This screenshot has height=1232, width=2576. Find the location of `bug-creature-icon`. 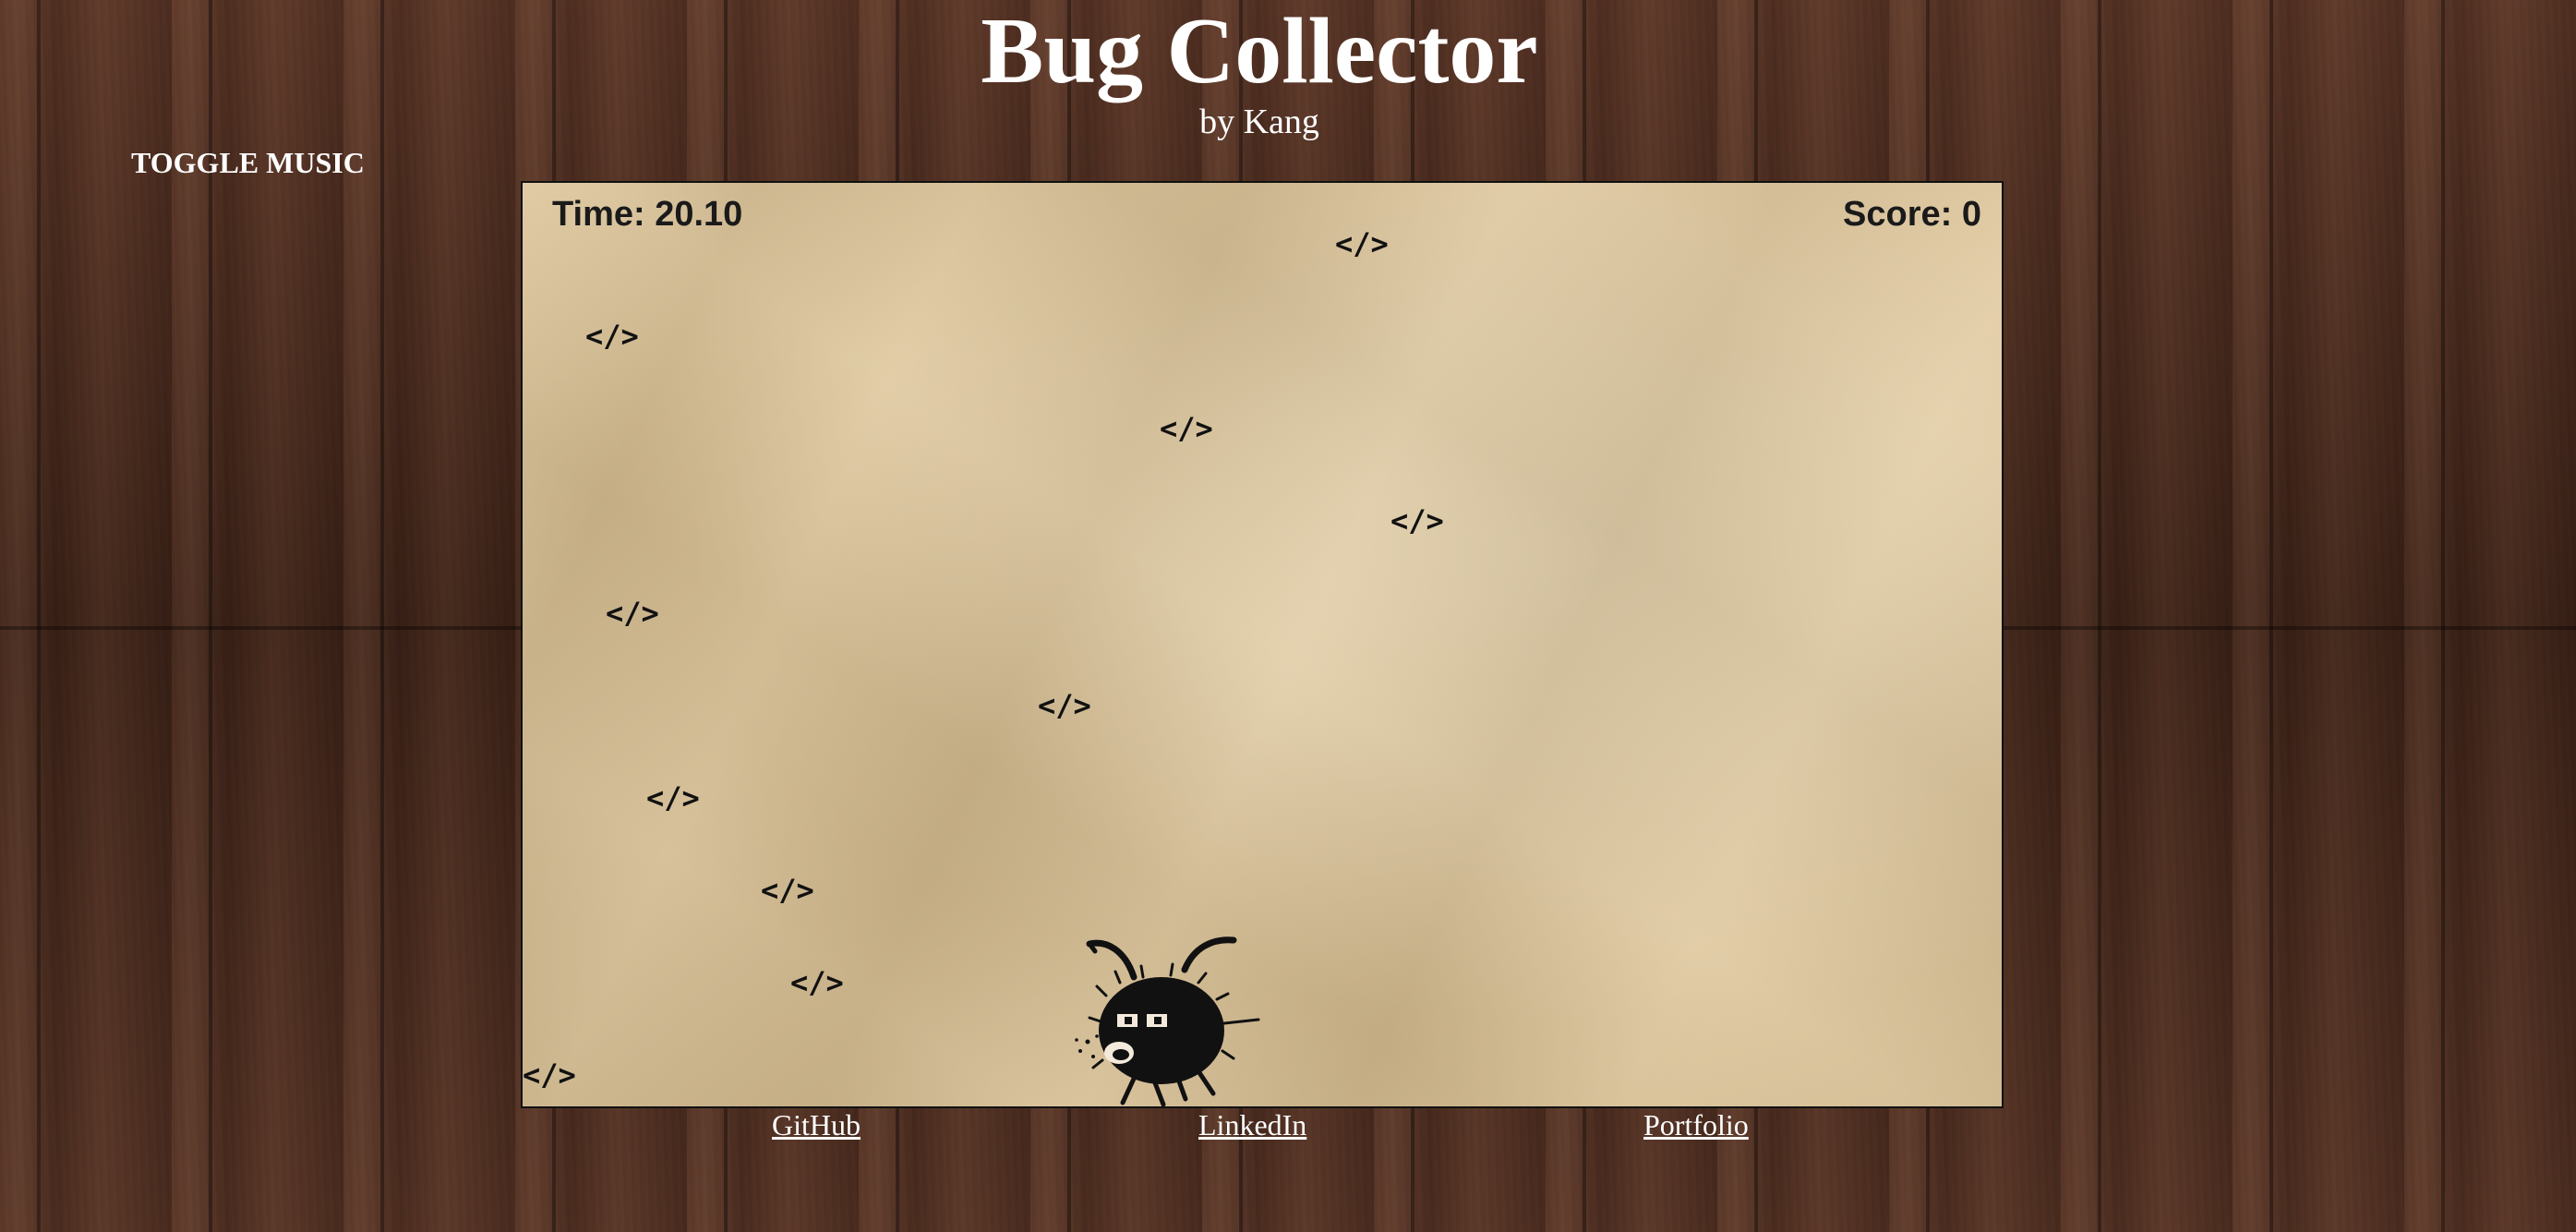

bug-creature-icon is located at coordinates (1180, 1014).